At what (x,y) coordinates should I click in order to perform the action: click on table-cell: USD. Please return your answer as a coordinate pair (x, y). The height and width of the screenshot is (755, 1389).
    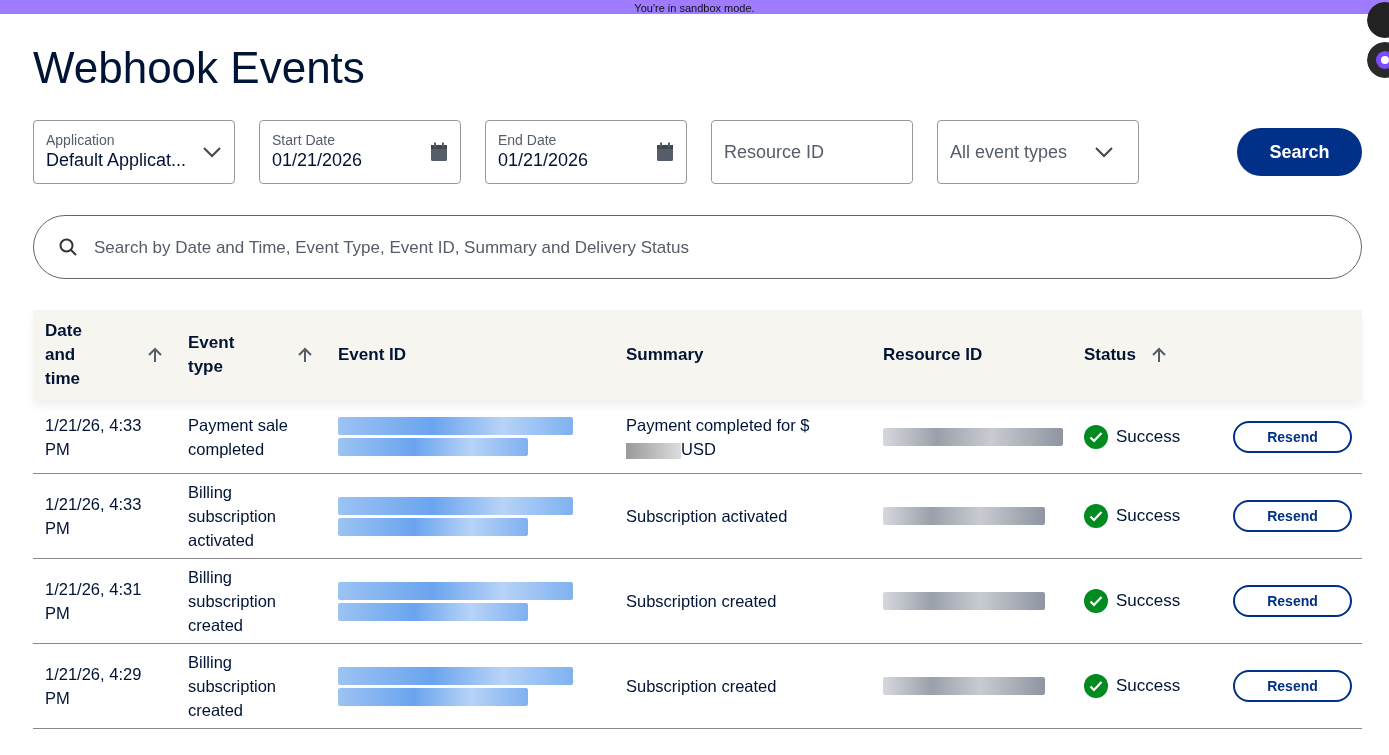
    Looking at the image, I should click on (698, 448).